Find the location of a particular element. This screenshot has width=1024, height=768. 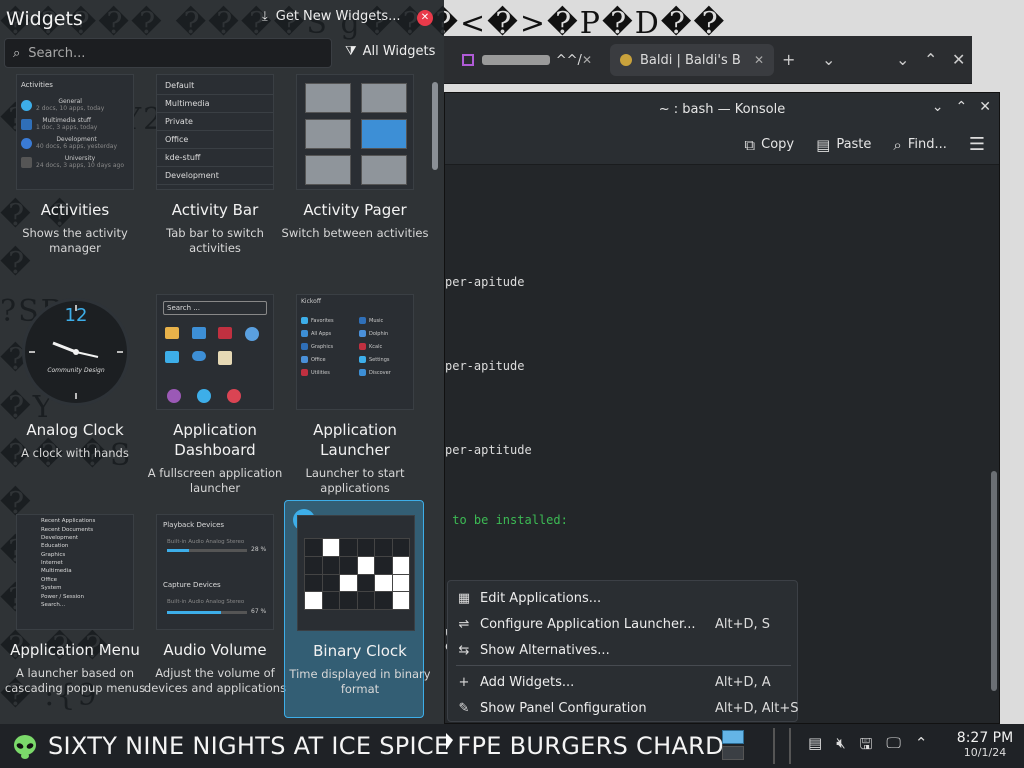

tab-label: Baldi | Baldi's B is located at coordinates (690, 60).